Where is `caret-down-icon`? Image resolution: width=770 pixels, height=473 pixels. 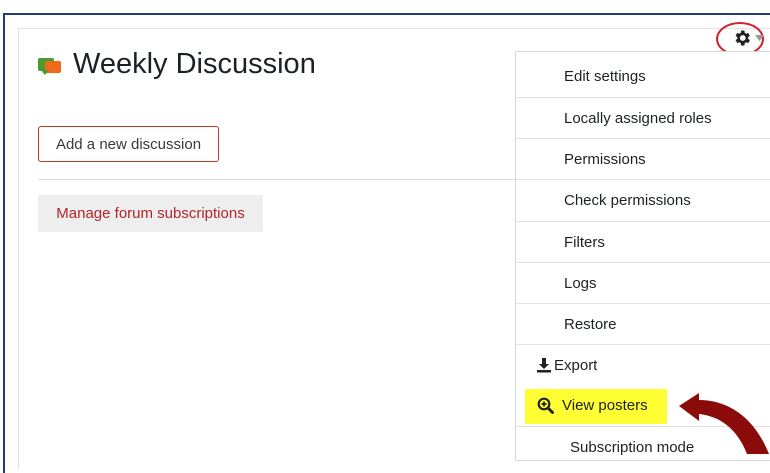 caret-down-icon is located at coordinates (759, 38).